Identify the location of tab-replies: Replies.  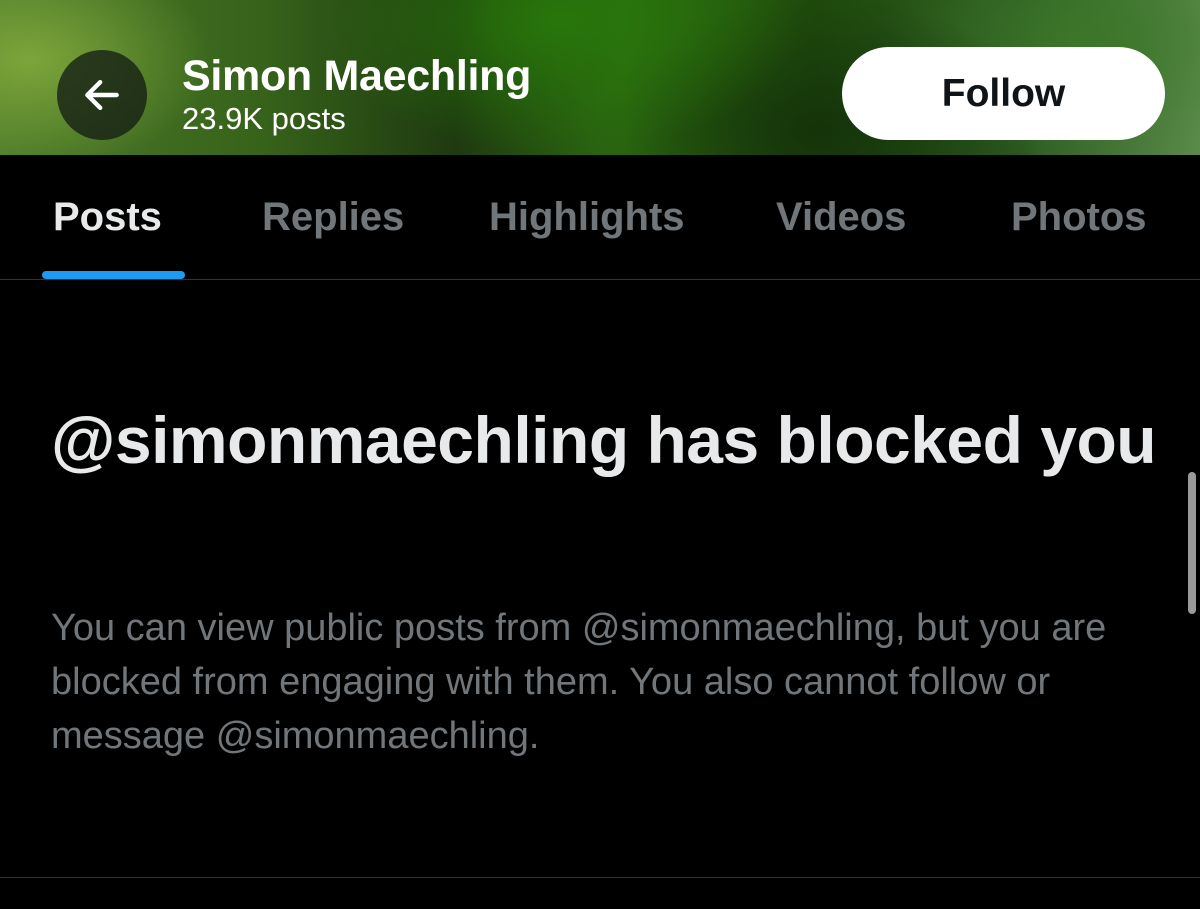
(333, 217).